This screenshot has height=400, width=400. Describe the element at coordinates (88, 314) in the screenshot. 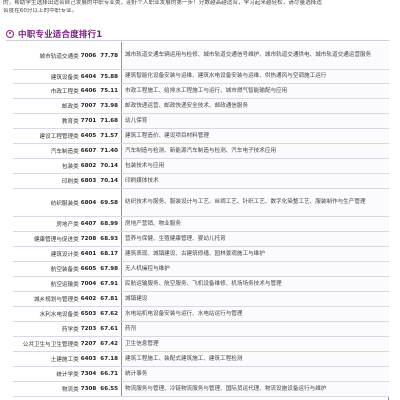

I see `major-code: 6503` at that location.